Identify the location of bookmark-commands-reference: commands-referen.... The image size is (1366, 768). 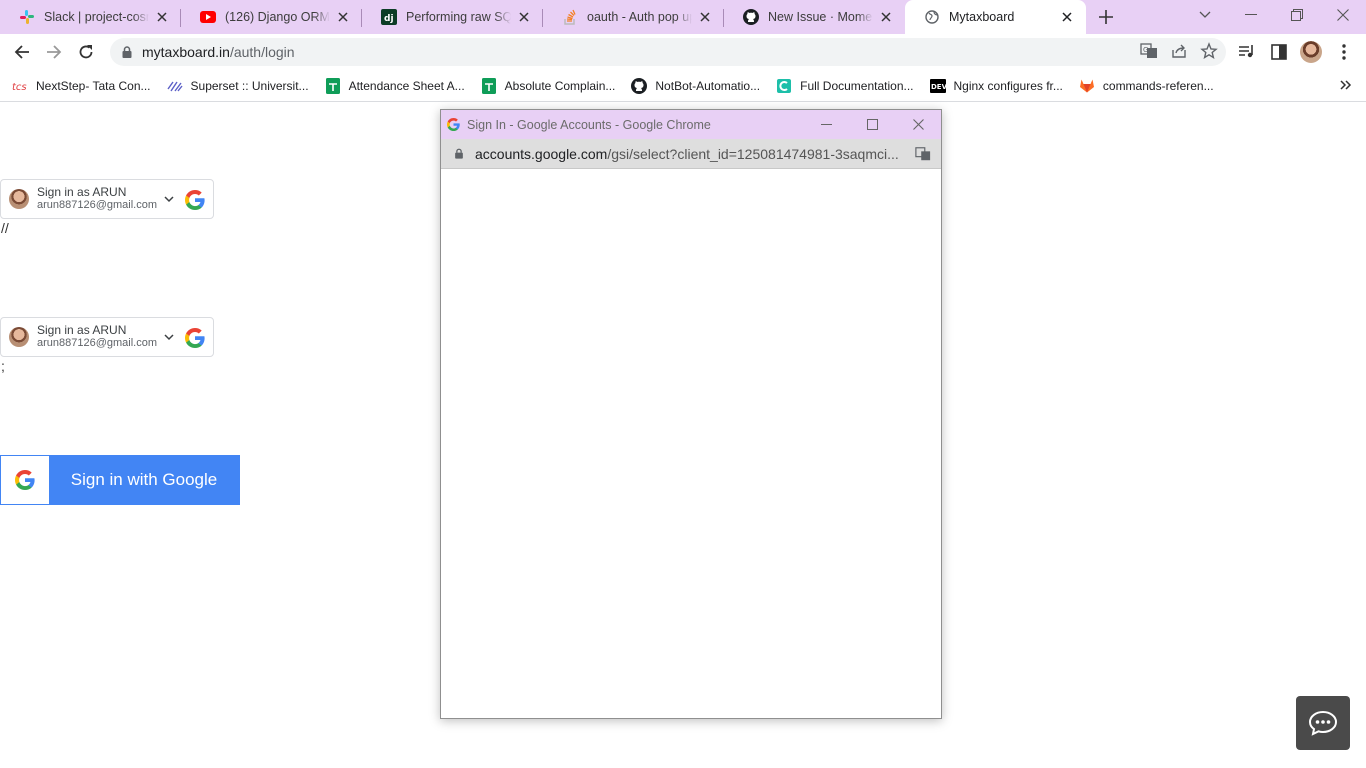
(1146, 86).